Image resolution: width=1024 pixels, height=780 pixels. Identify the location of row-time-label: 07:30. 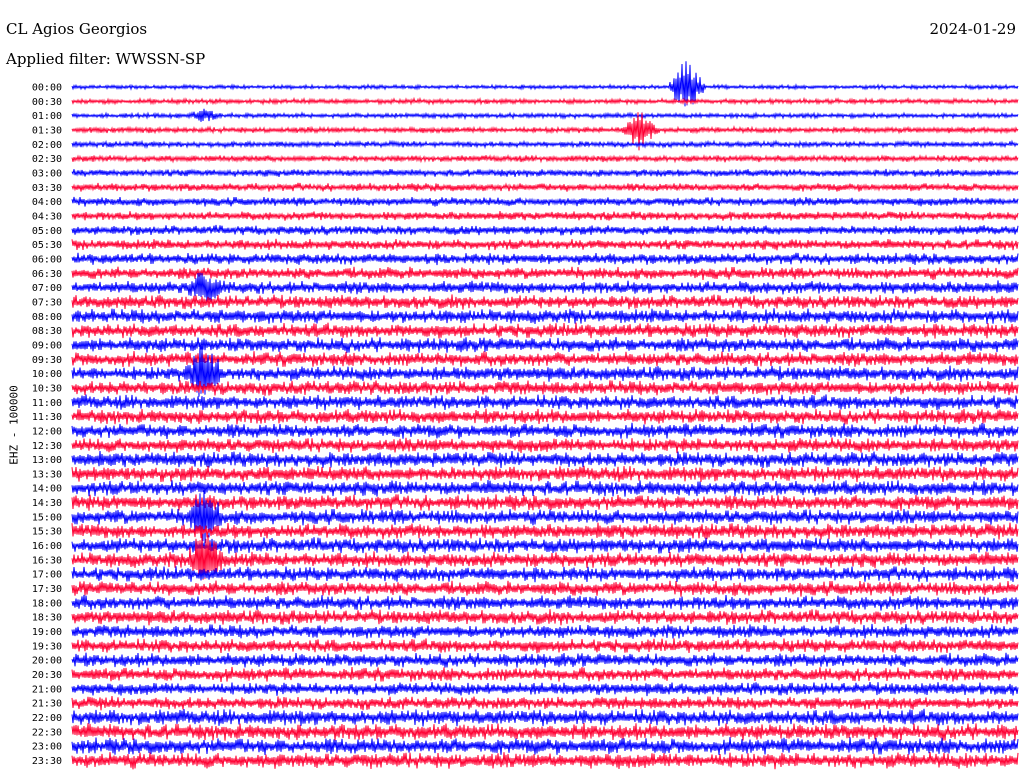
(47, 302).